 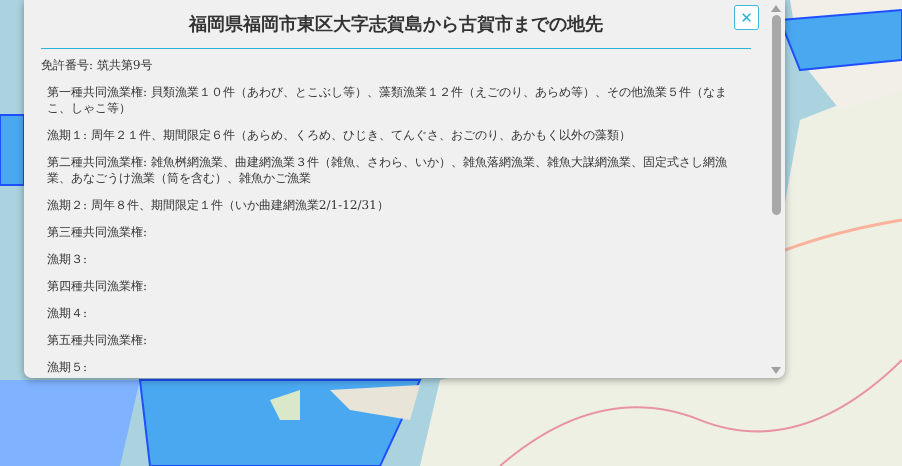 What do you see at coordinates (67, 259) in the screenshot?
I see `popup-text: 漁期３:` at bounding box center [67, 259].